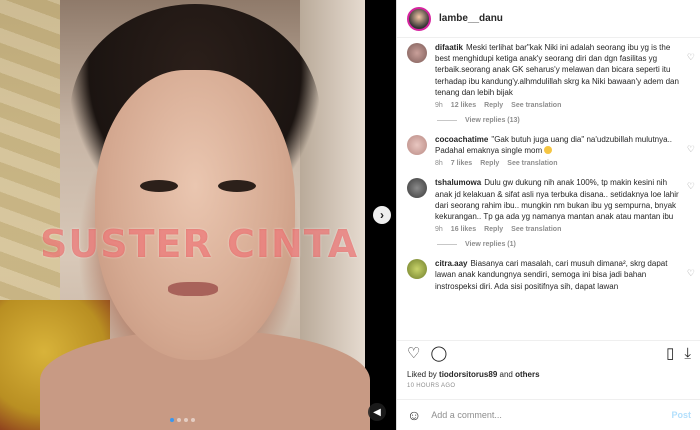 This screenshot has height=430, width=700. Describe the element at coordinates (182, 420) in the screenshot. I see `carousel-dots` at that location.